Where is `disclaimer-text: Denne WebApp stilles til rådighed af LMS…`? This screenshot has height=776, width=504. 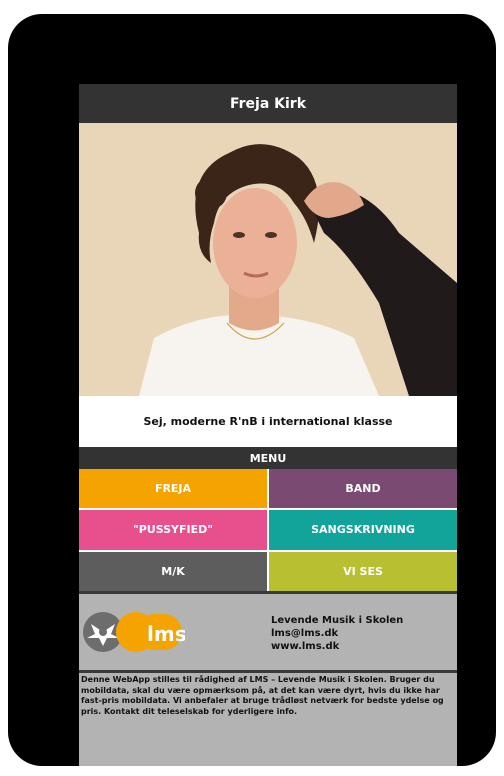
disclaimer-text: Denne WebApp stilles til rådighed af LMS… is located at coordinates (268, 719).